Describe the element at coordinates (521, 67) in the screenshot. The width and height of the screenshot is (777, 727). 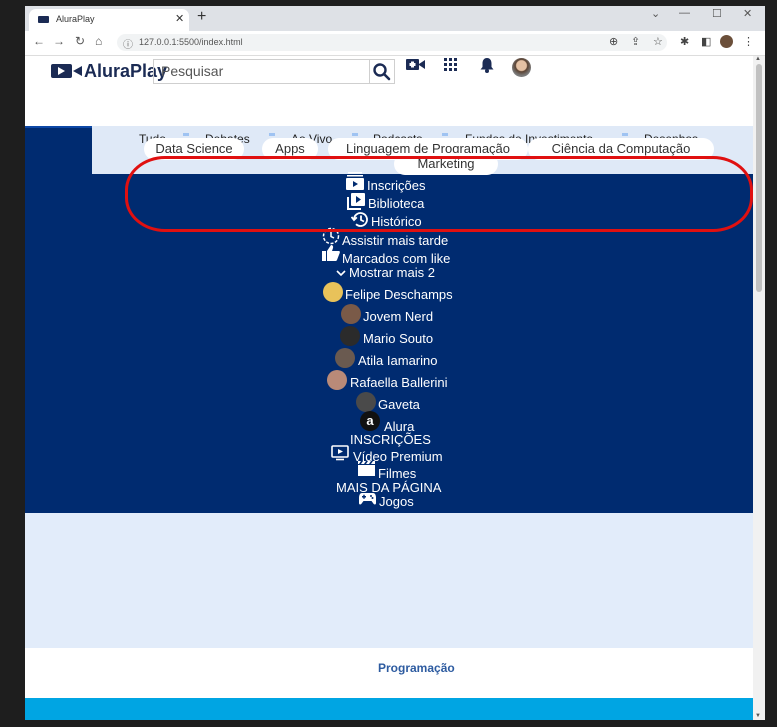
I see `user-avatar` at that location.